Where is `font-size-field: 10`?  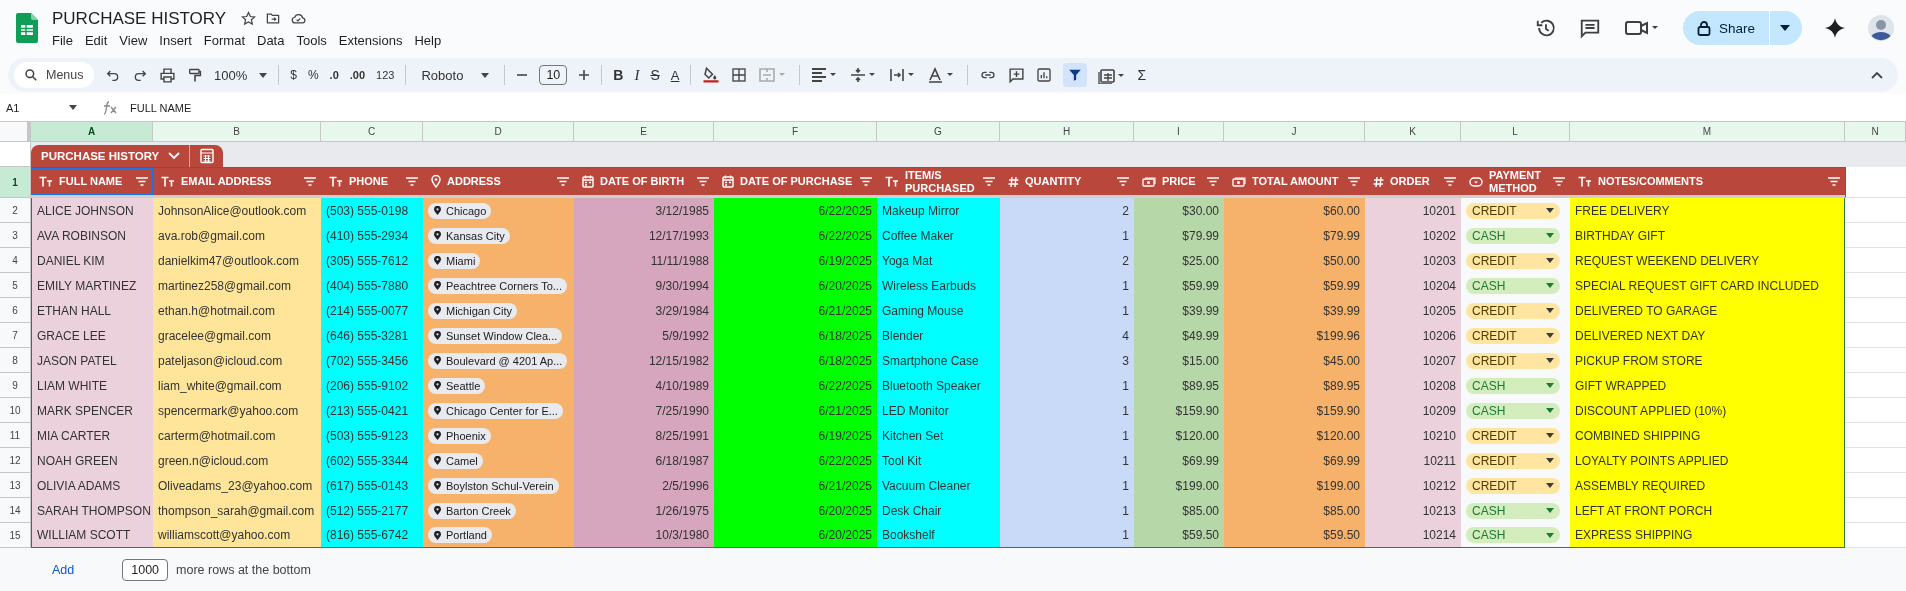
font-size-field: 10 is located at coordinates (553, 75).